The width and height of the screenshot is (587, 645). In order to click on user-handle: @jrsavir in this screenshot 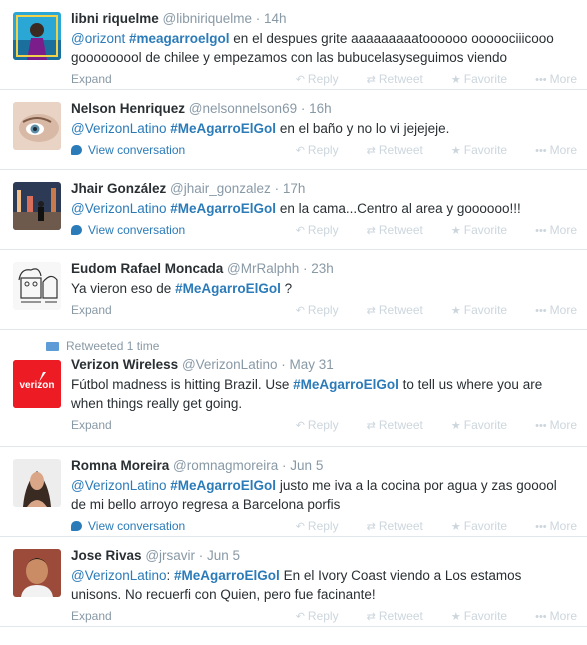, I will do `click(170, 555)`.